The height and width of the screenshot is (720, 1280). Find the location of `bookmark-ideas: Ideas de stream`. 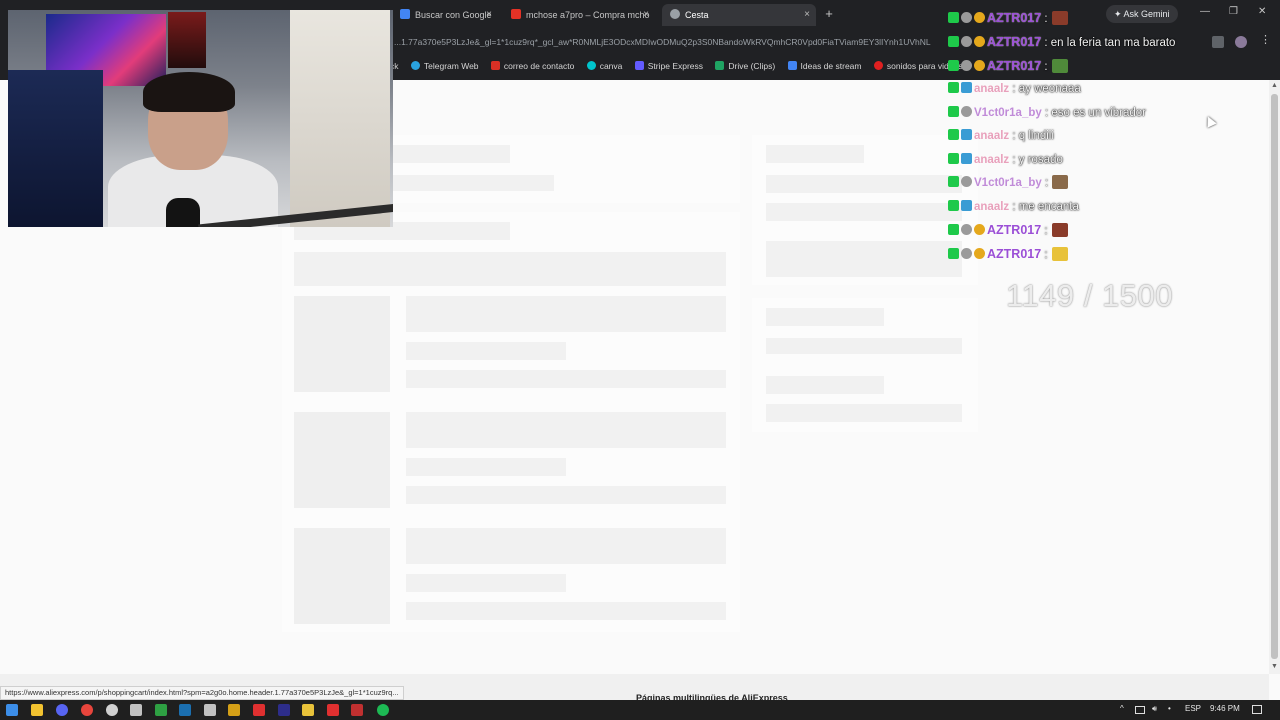

bookmark-ideas: Ideas de stream is located at coordinates (824, 66).